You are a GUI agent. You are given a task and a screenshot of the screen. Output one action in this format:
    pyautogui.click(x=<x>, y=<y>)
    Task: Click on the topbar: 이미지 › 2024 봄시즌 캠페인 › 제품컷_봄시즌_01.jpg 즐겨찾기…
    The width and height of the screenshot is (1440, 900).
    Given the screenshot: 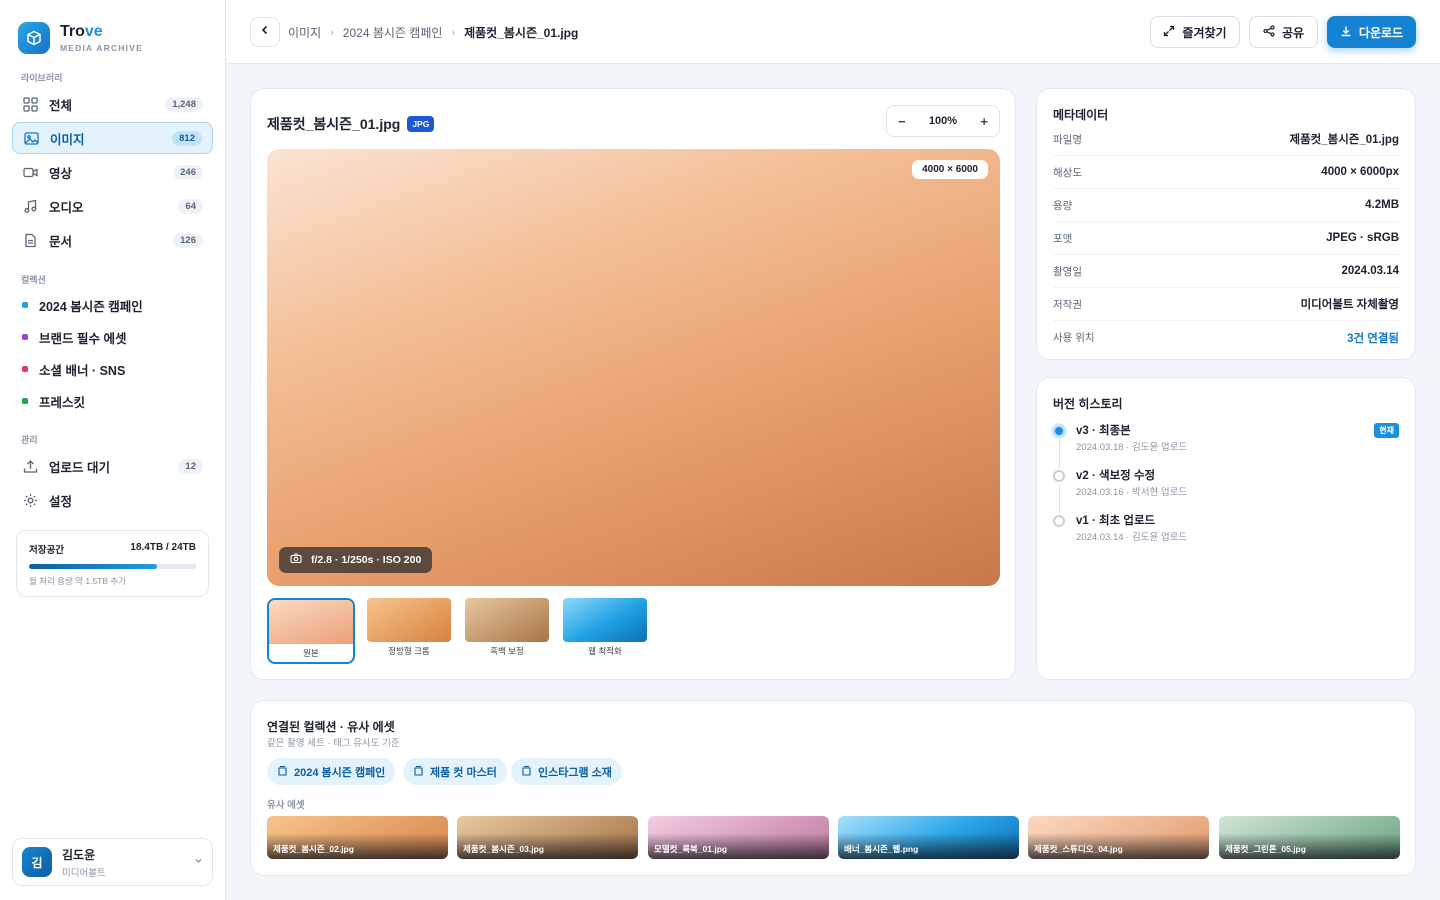 What is the action you would take?
    pyautogui.click(x=833, y=32)
    